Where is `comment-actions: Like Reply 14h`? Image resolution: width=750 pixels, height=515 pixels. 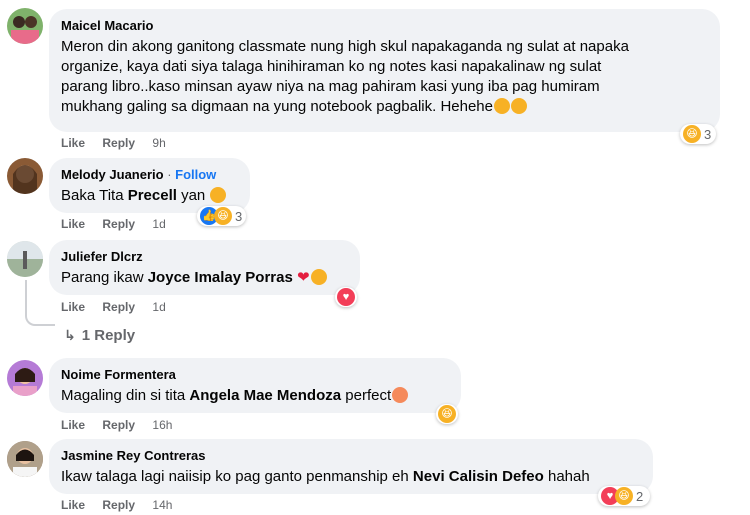
comment-actions: Like Reply 14h is located at coordinates (123, 505).